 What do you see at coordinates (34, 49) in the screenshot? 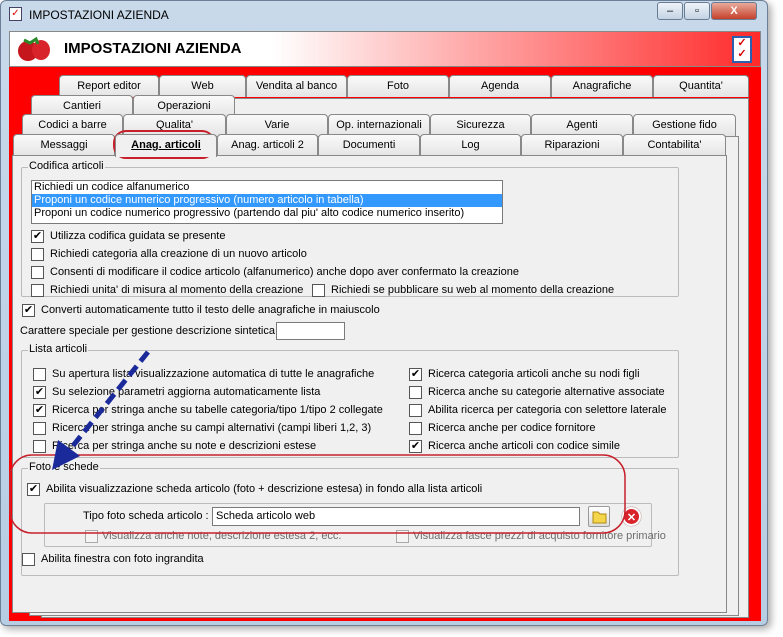
I see `strawberry-logo-icon` at bounding box center [34, 49].